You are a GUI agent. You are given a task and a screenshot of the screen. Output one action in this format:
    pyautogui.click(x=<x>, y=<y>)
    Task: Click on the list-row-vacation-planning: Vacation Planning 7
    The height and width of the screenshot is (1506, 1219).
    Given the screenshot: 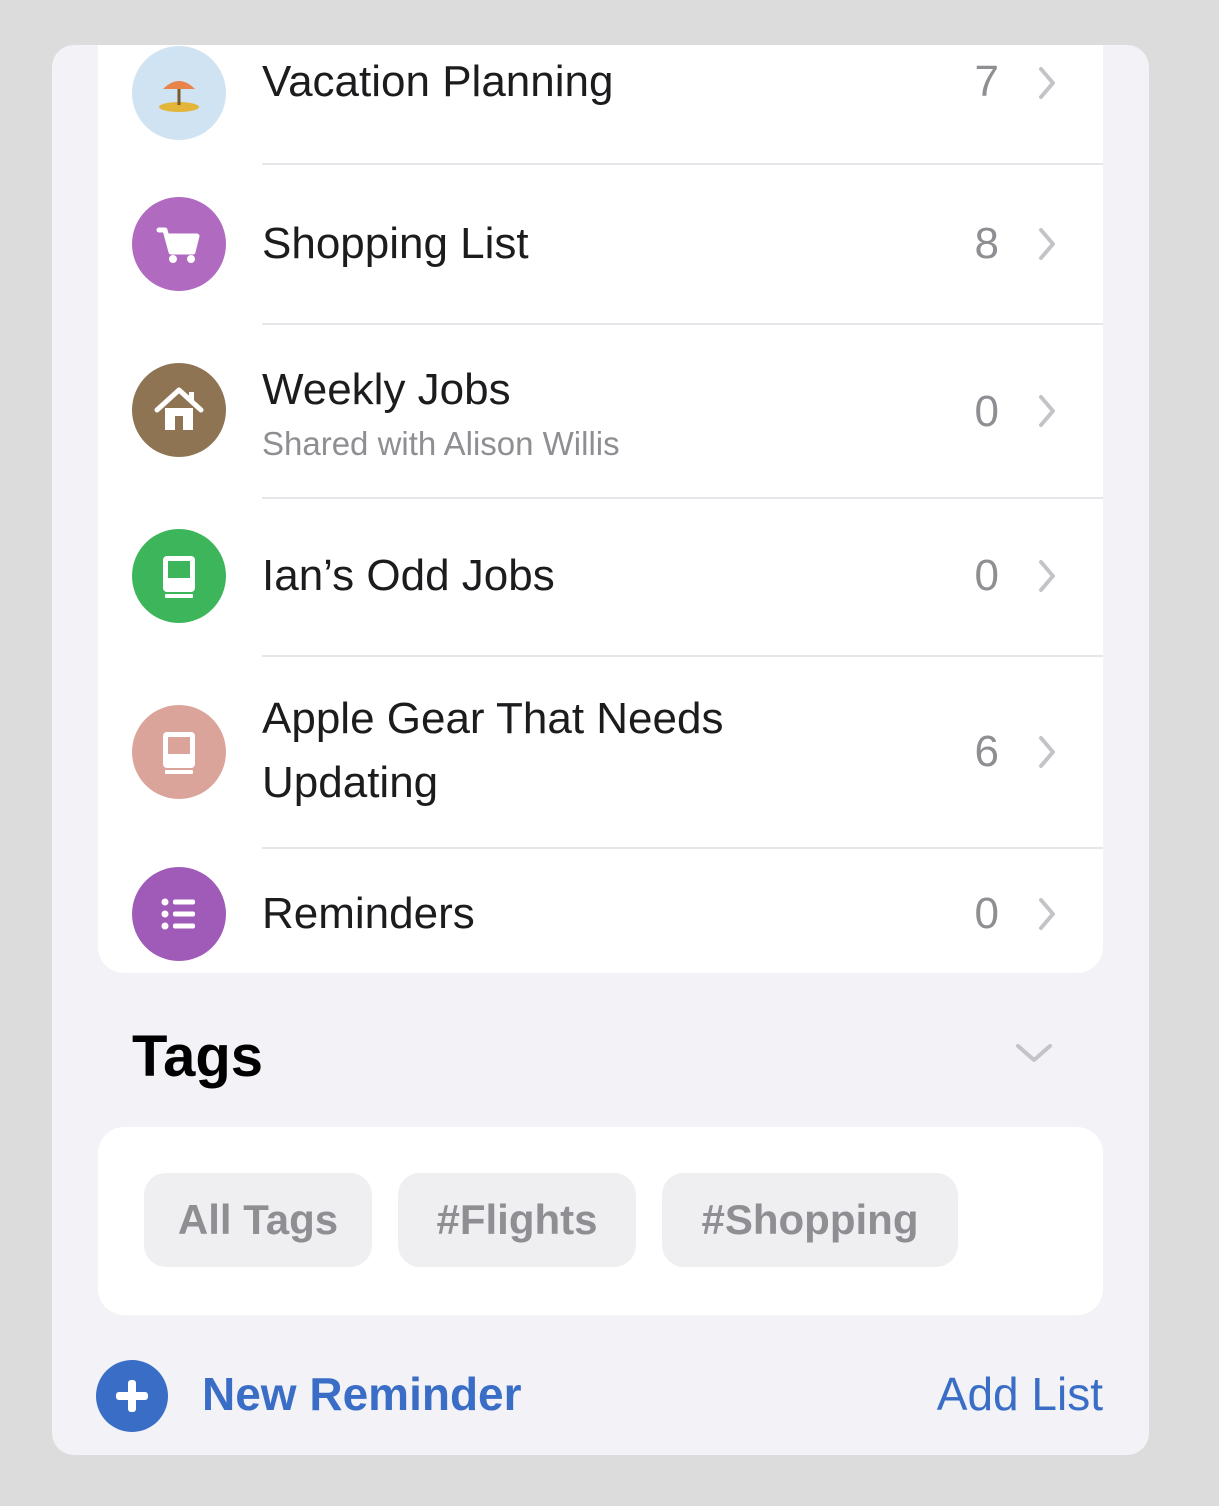 What is the action you would take?
    pyautogui.click(x=600, y=104)
    